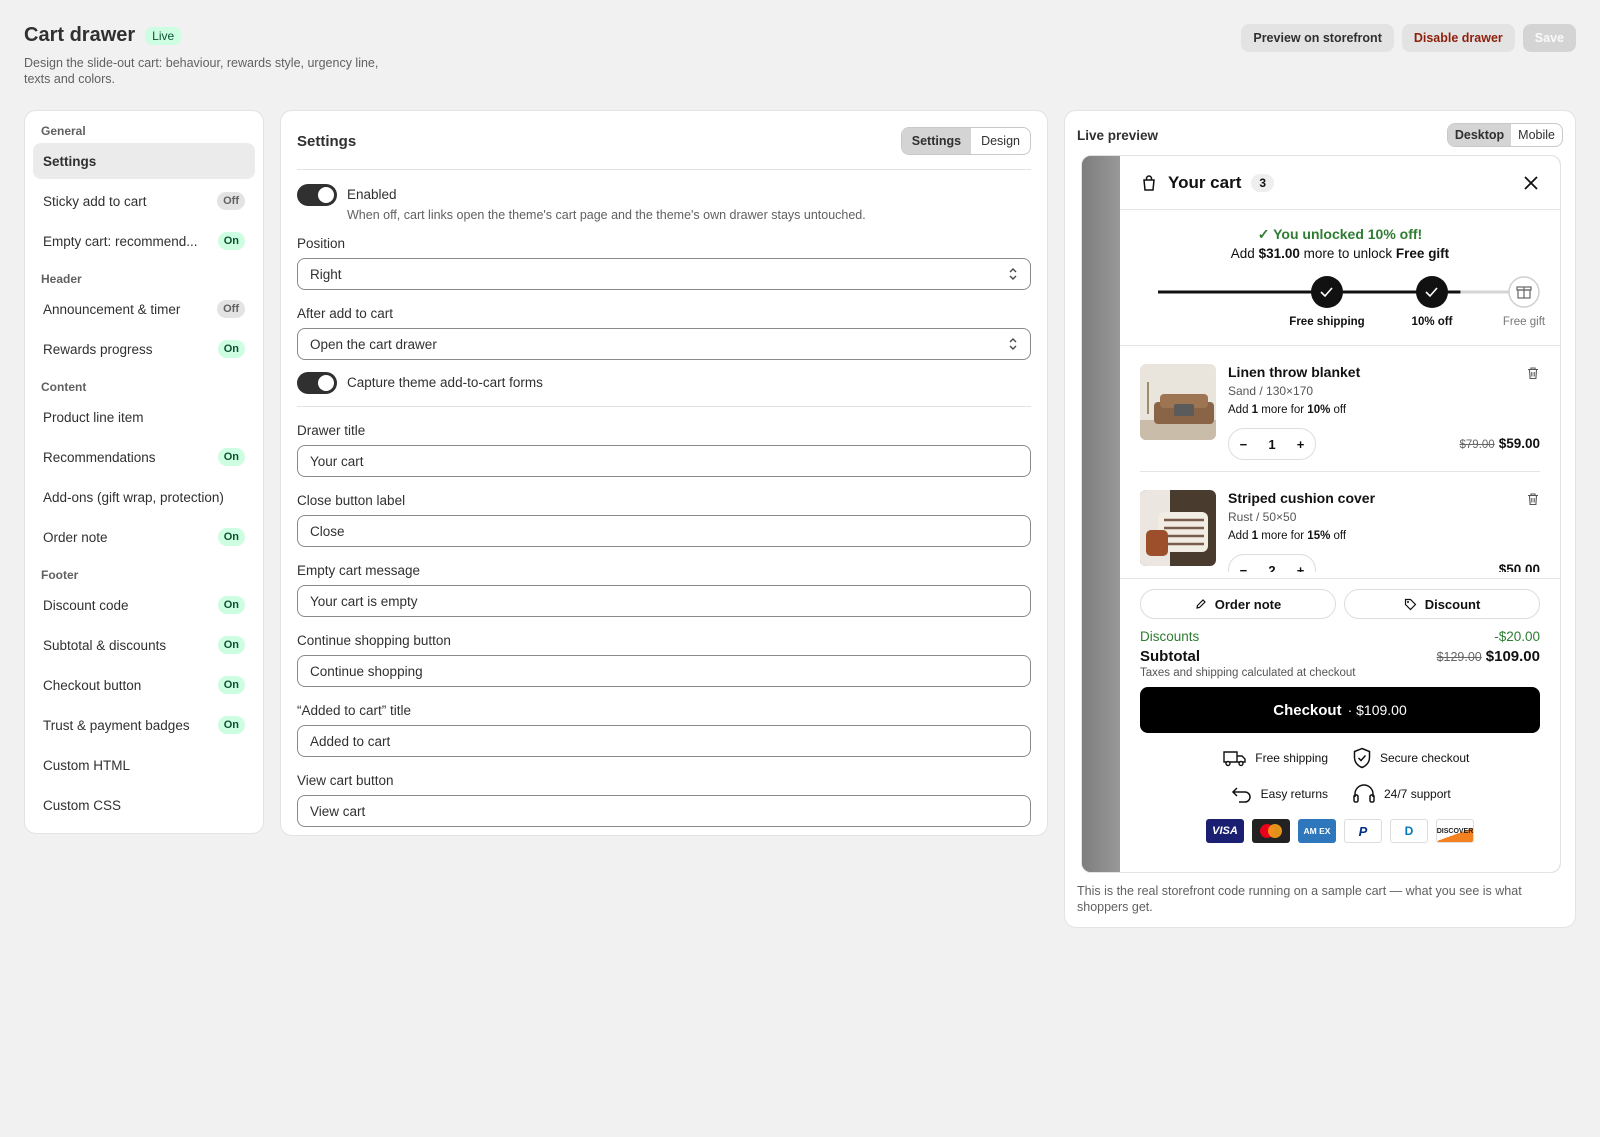 Image resolution: width=1600 pixels, height=1137 pixels. Describe the element at coordinates (1271, 568) in the screenshot. I see `quantity-value: 2` at that location.